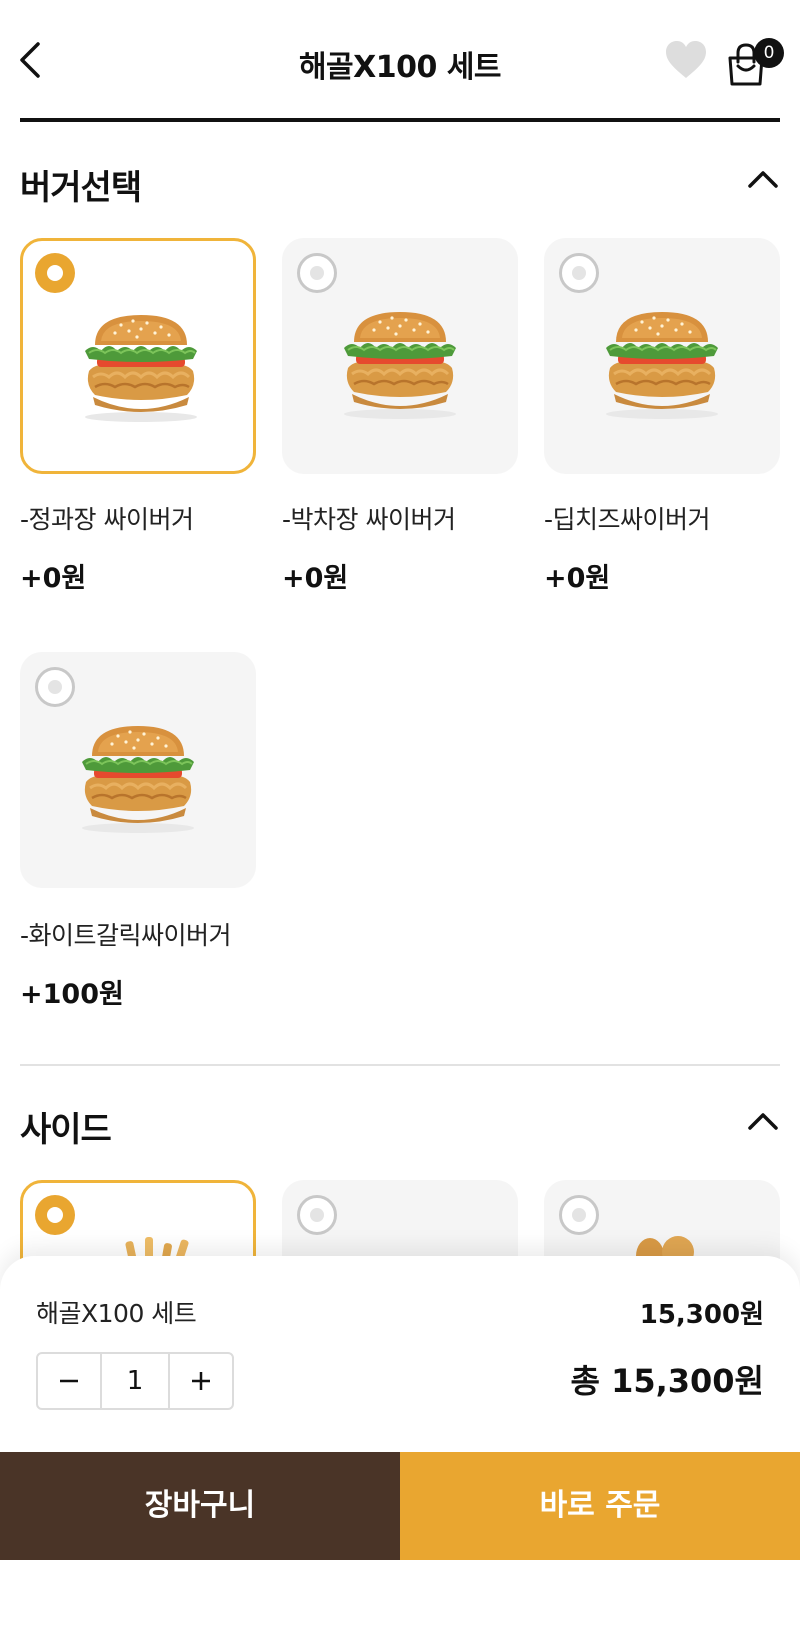 Image resolution: width=800 pixels, height=1626 pixels. What do you see at coordinates (400, 1122) in the screenshot?
I see `side-section-header: 사이드` at bounding box center [400, 1122].